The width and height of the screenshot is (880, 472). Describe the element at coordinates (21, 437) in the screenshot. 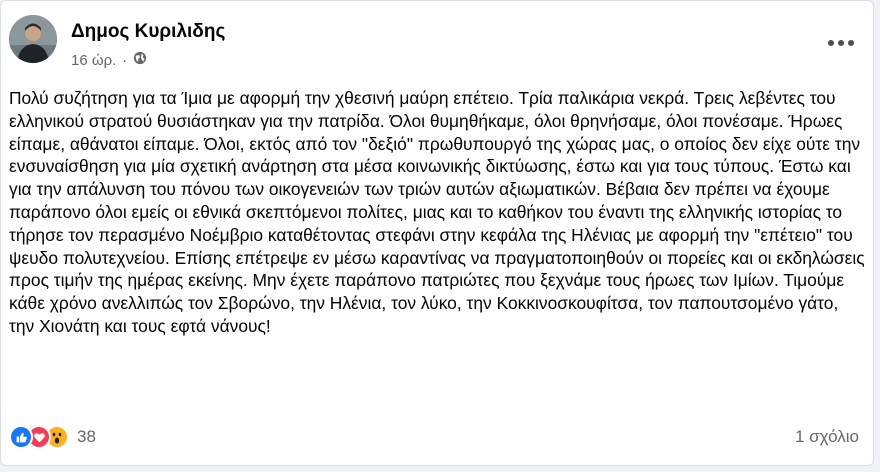

I see `like-icon` at that location.